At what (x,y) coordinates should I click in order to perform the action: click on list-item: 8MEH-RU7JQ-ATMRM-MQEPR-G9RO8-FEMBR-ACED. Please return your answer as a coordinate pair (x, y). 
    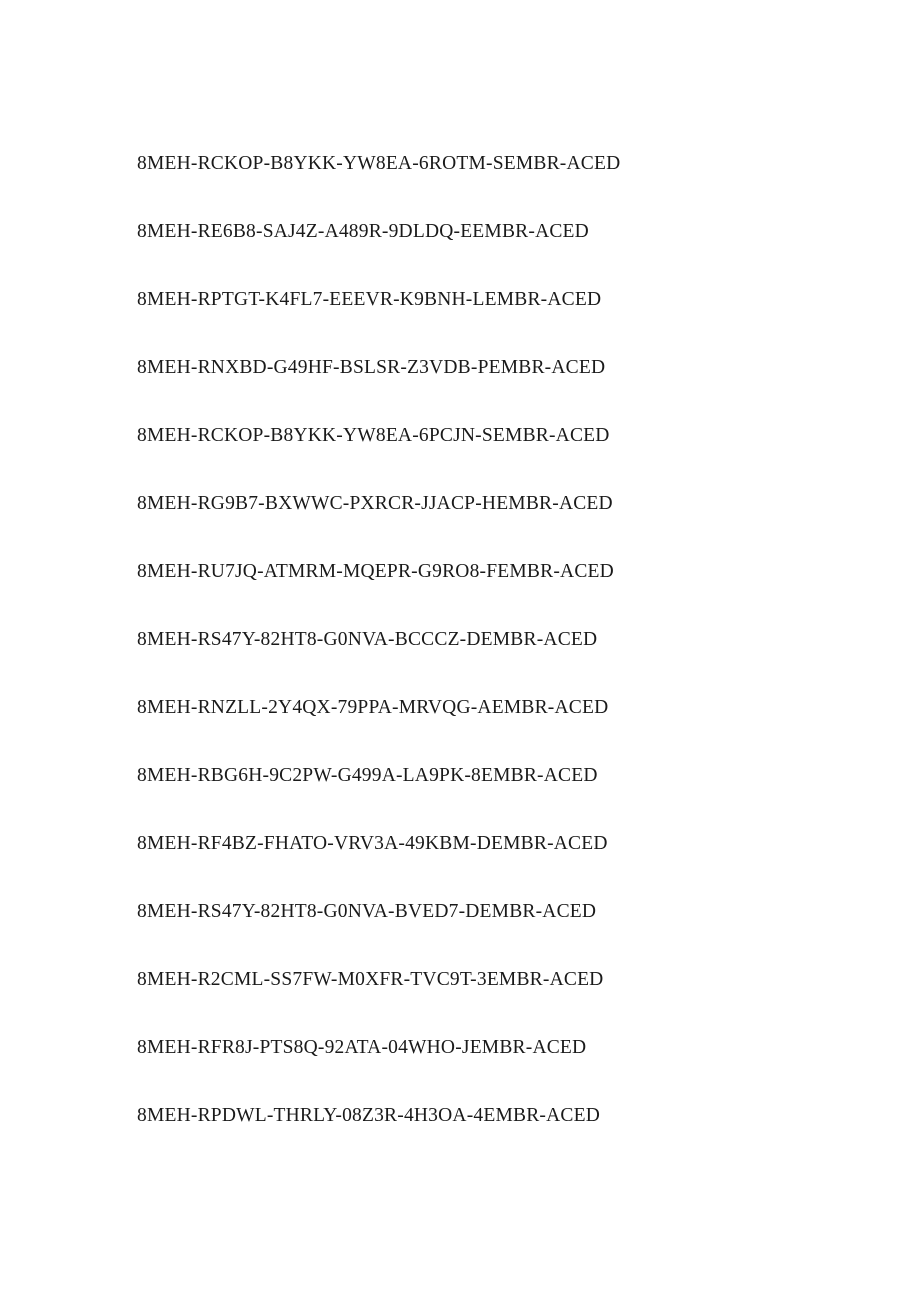
    Looking at the image, I should click on (375, 571).